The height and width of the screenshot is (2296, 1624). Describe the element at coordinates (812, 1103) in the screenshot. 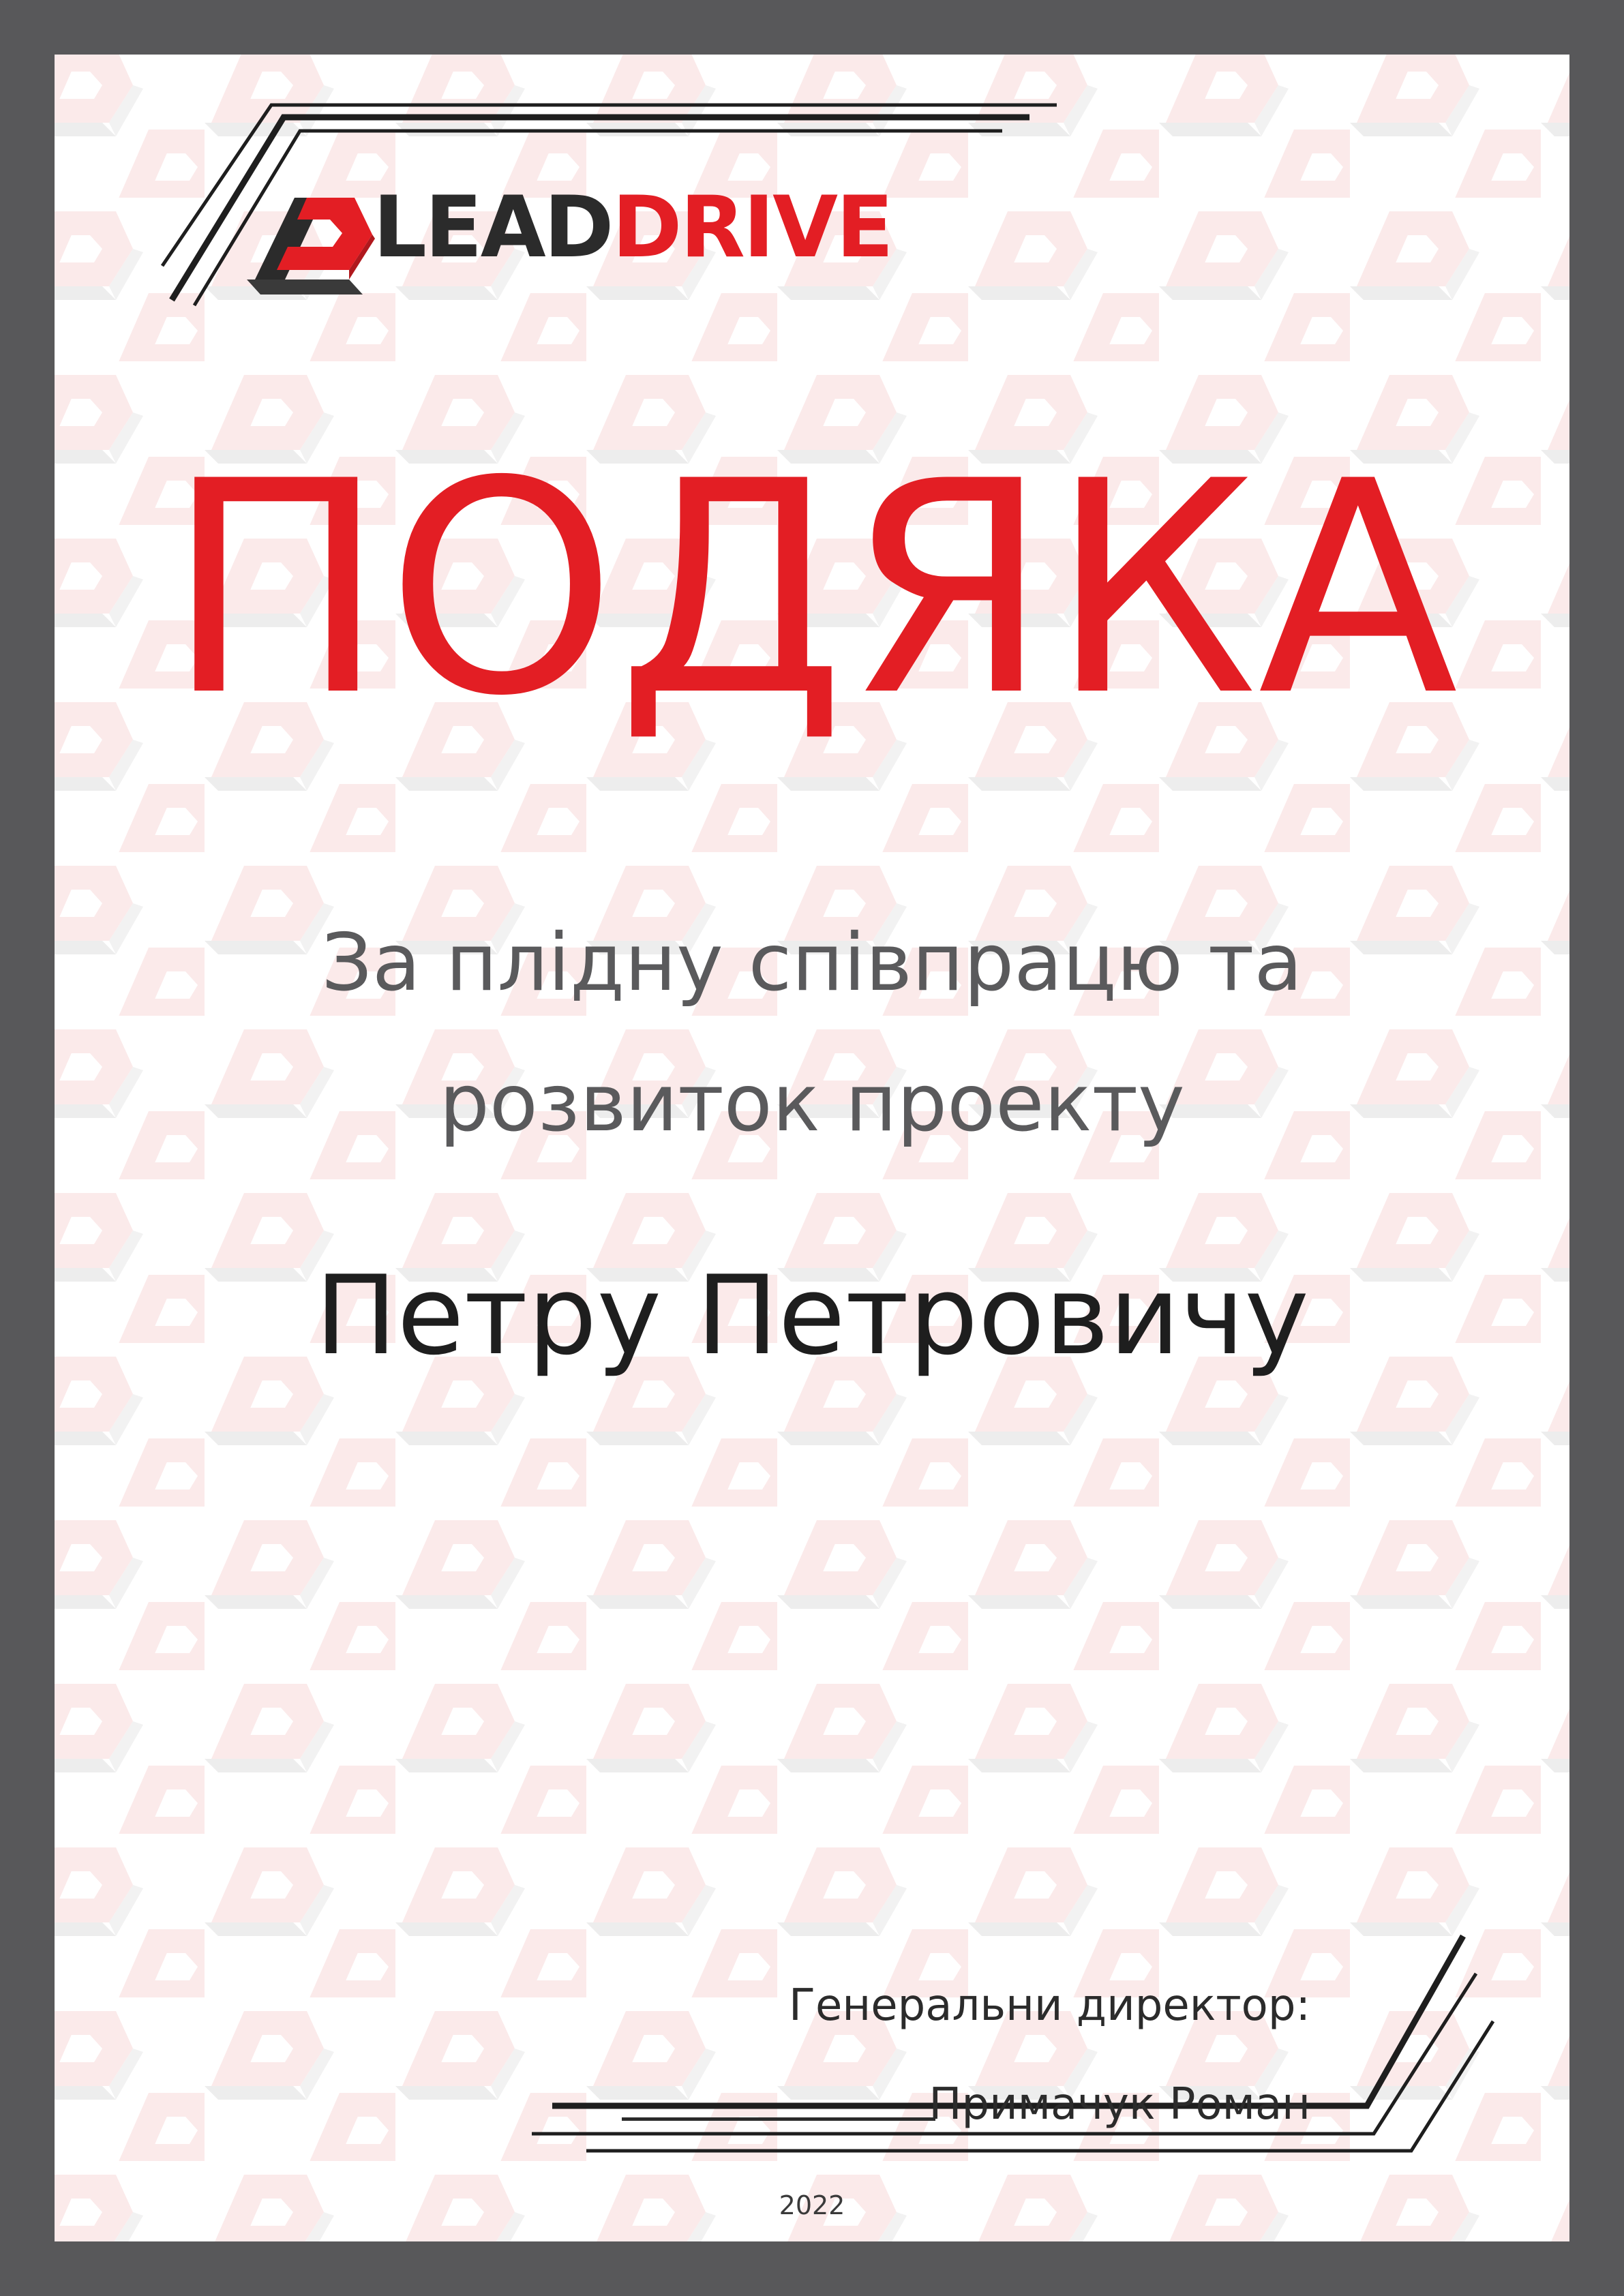

I see `subtitle-line-2: розвиток проекту` at that location.